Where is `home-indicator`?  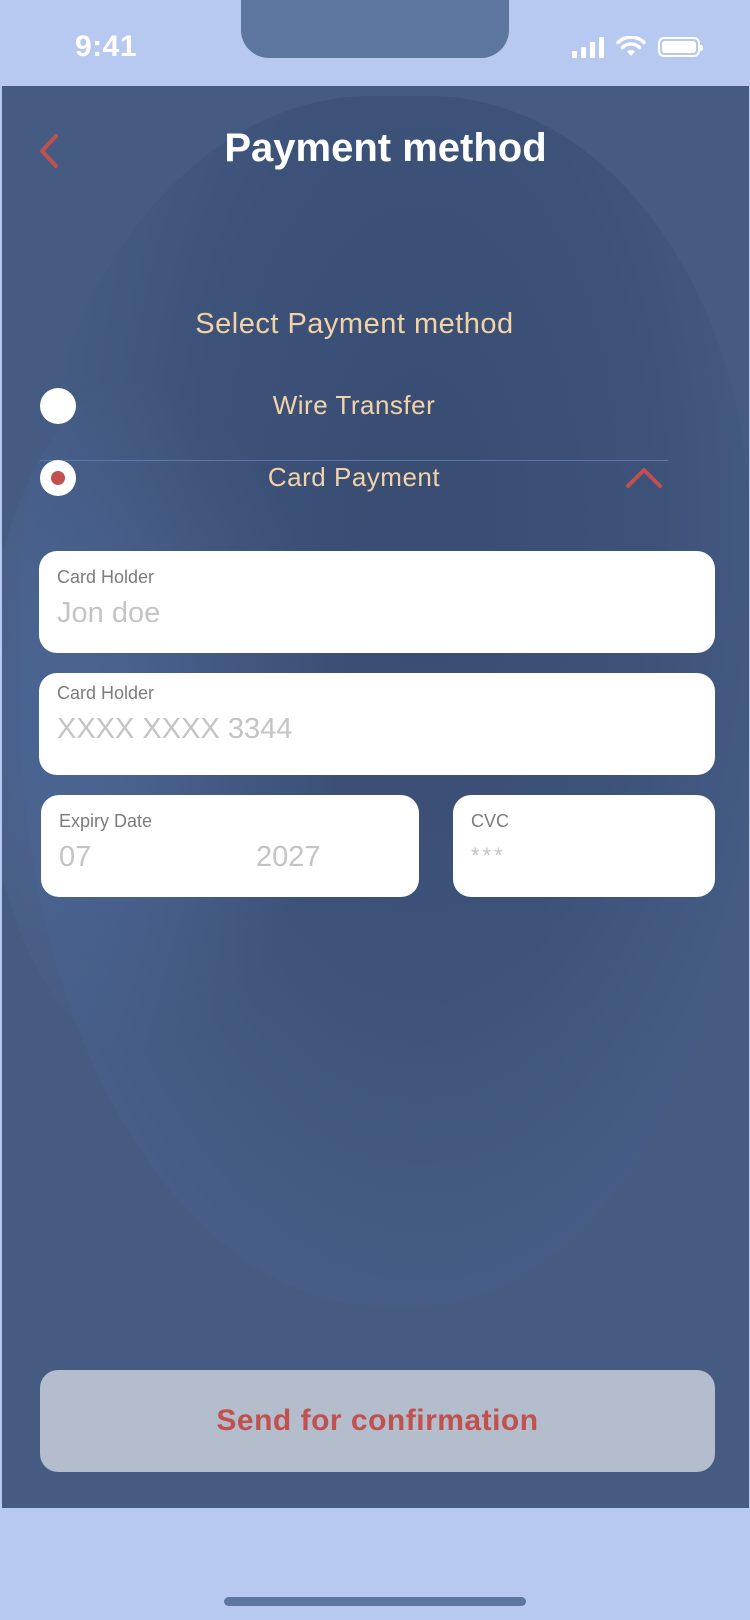 home-indicator is located at coordinates (375, 1601).